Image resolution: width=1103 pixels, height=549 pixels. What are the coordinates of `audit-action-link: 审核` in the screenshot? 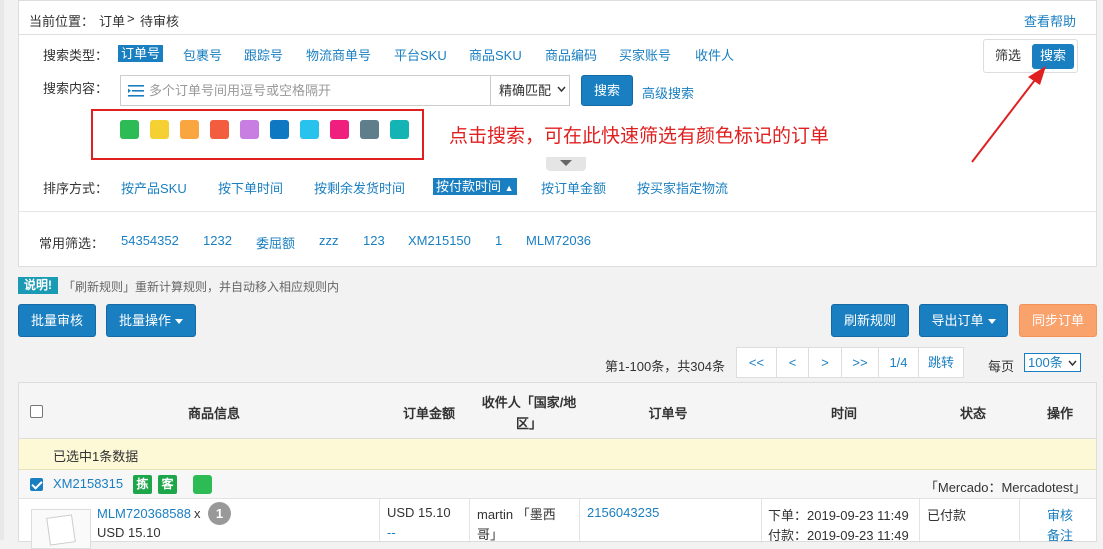 It's located at (1060, 514).